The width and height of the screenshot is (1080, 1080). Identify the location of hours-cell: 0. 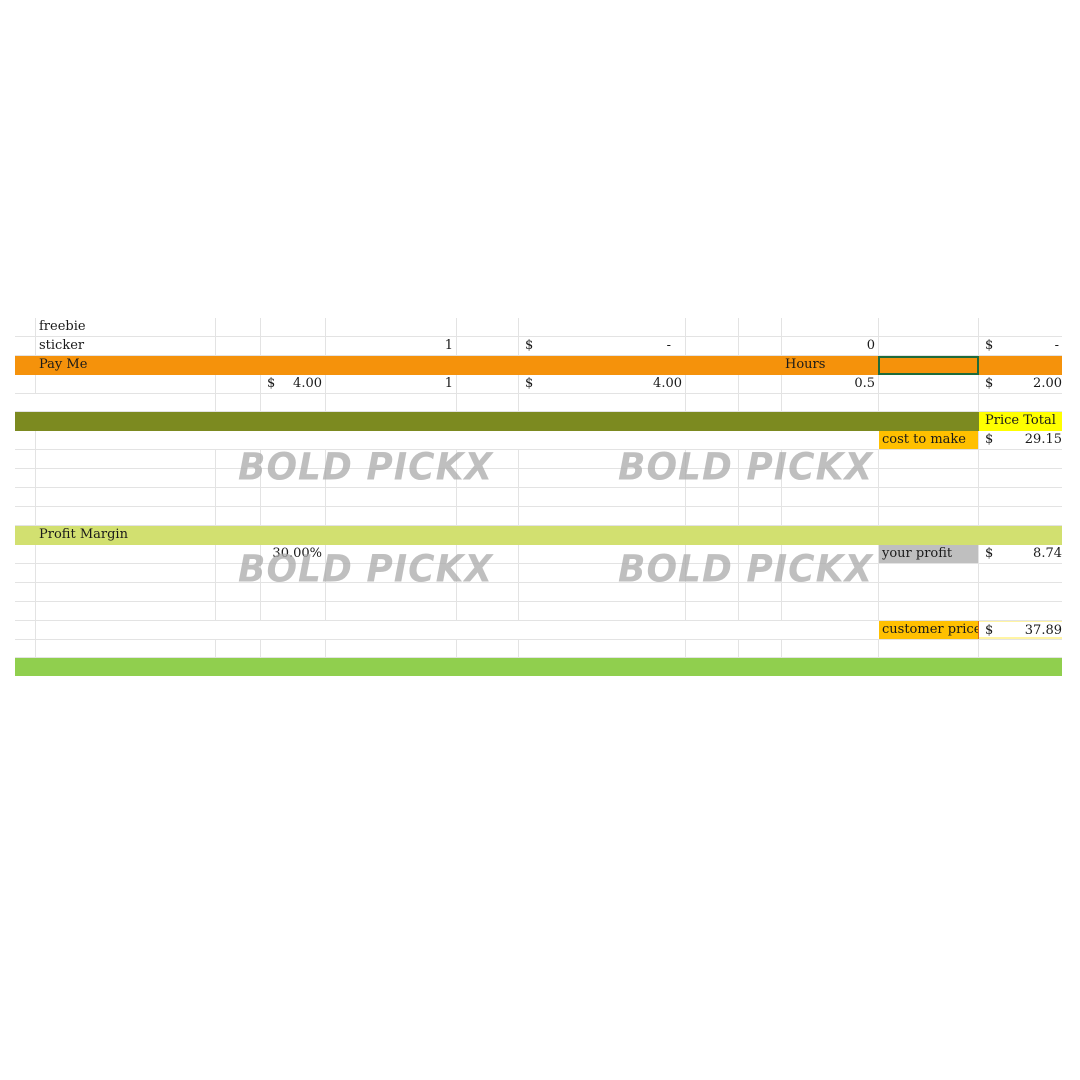
(830, 346).